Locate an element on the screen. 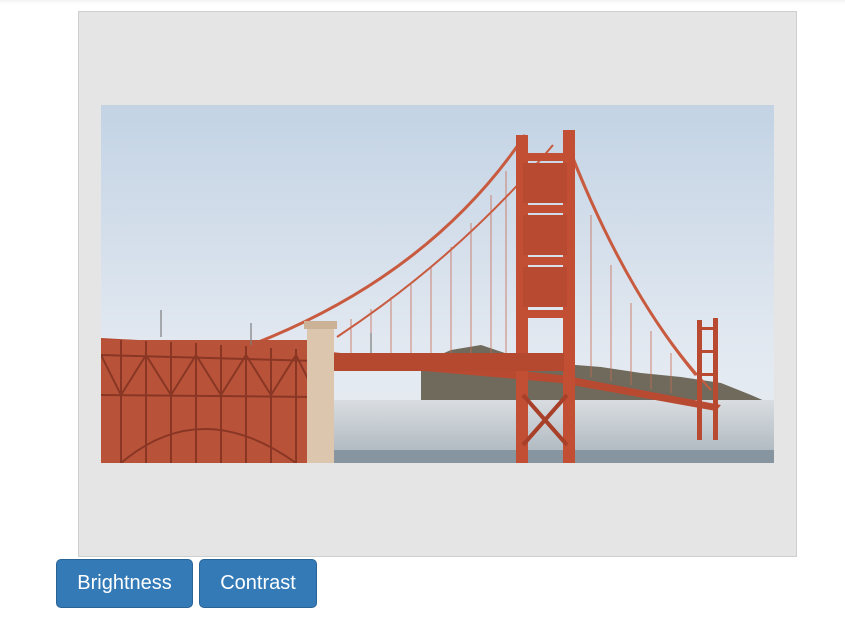 The height and width of the screenshot is (618, 845). toolbar: Brightness Contrast is located at coordinates (186, 583).